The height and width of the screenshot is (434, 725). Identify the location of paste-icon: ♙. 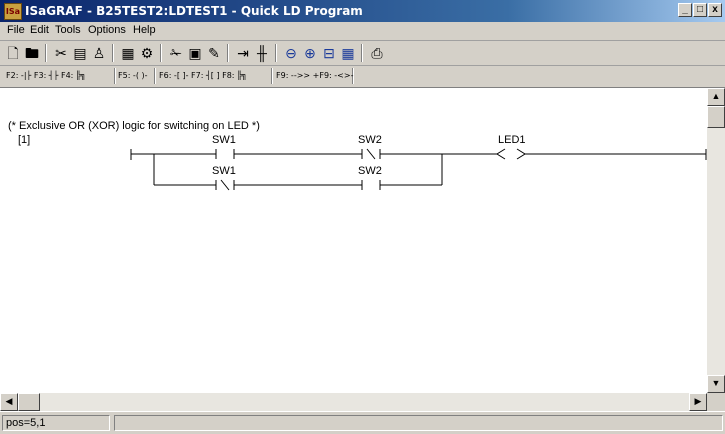
(99, 53).